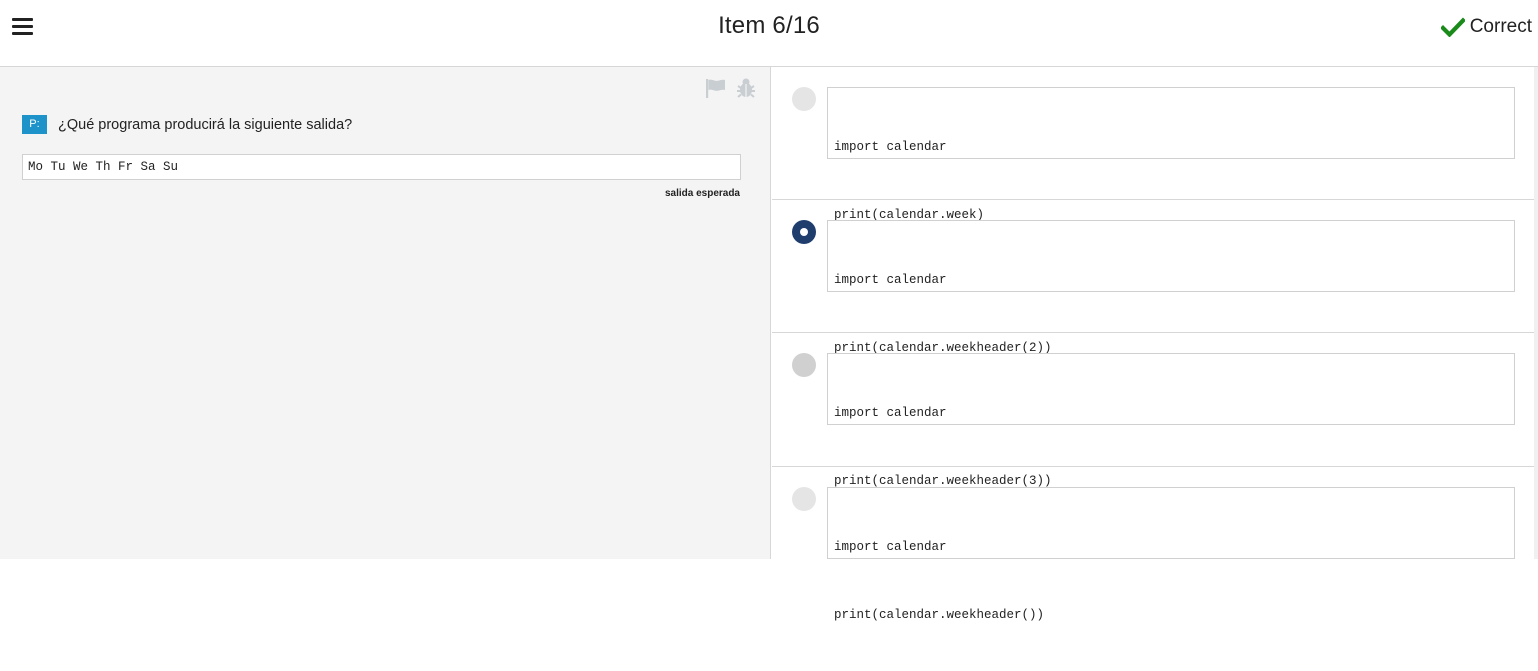  I want to click on answer-option: import calendar print(calendar.week), so click(1155, 144).